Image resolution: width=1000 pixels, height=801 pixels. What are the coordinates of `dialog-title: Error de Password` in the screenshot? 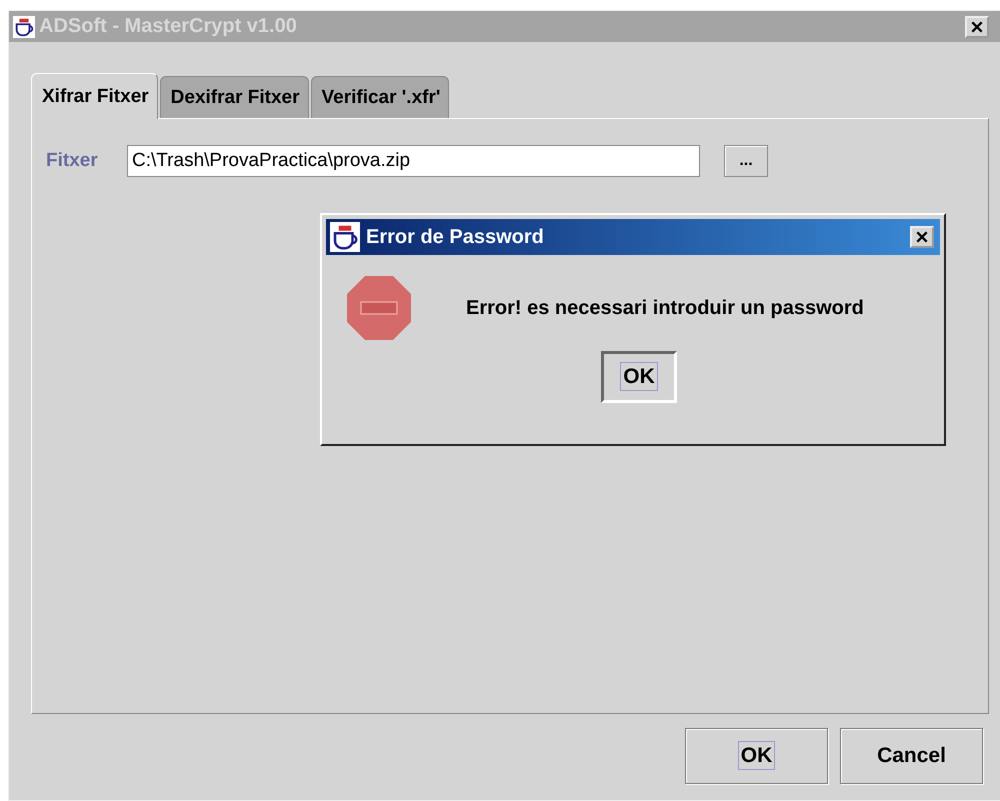 It's located at (455, 237).